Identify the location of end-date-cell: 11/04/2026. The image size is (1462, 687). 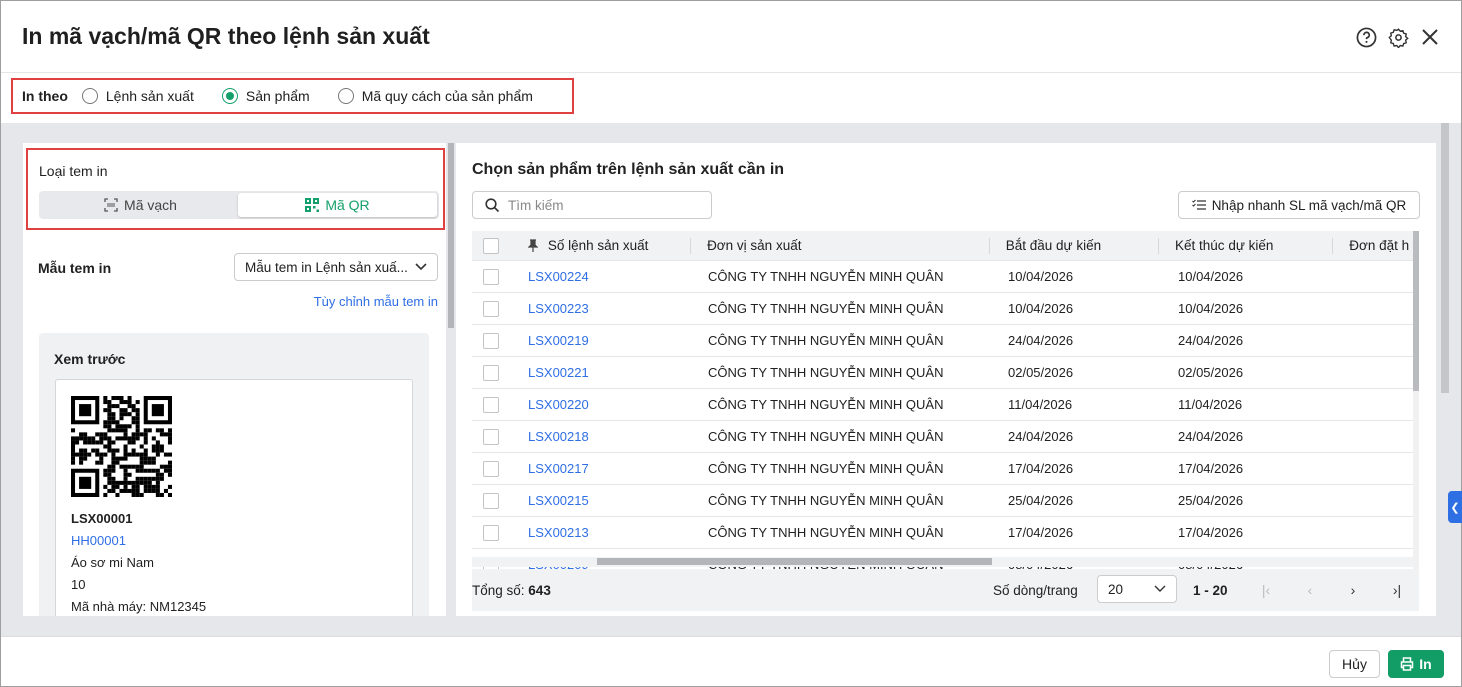
(1210, 404).